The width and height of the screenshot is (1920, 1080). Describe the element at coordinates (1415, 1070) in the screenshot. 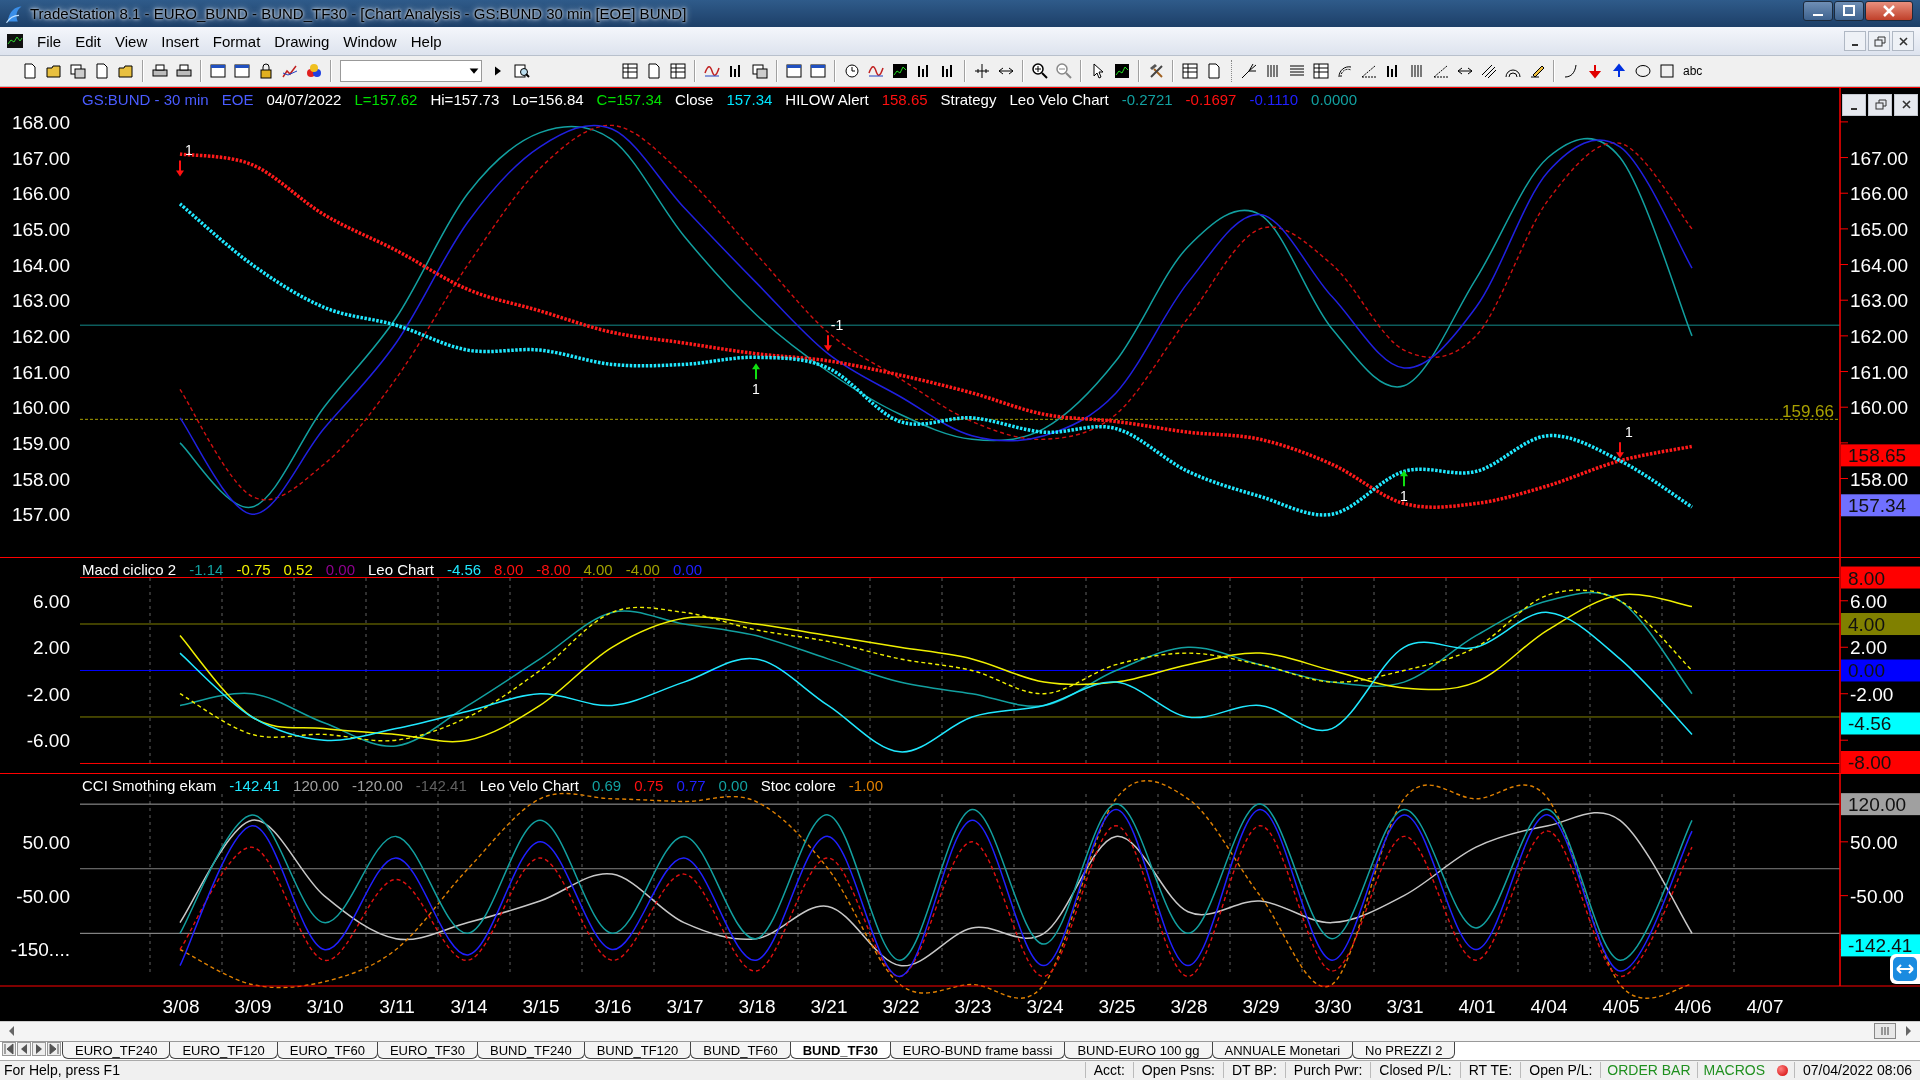

I see `status-field: Closed P/L:` at that location.